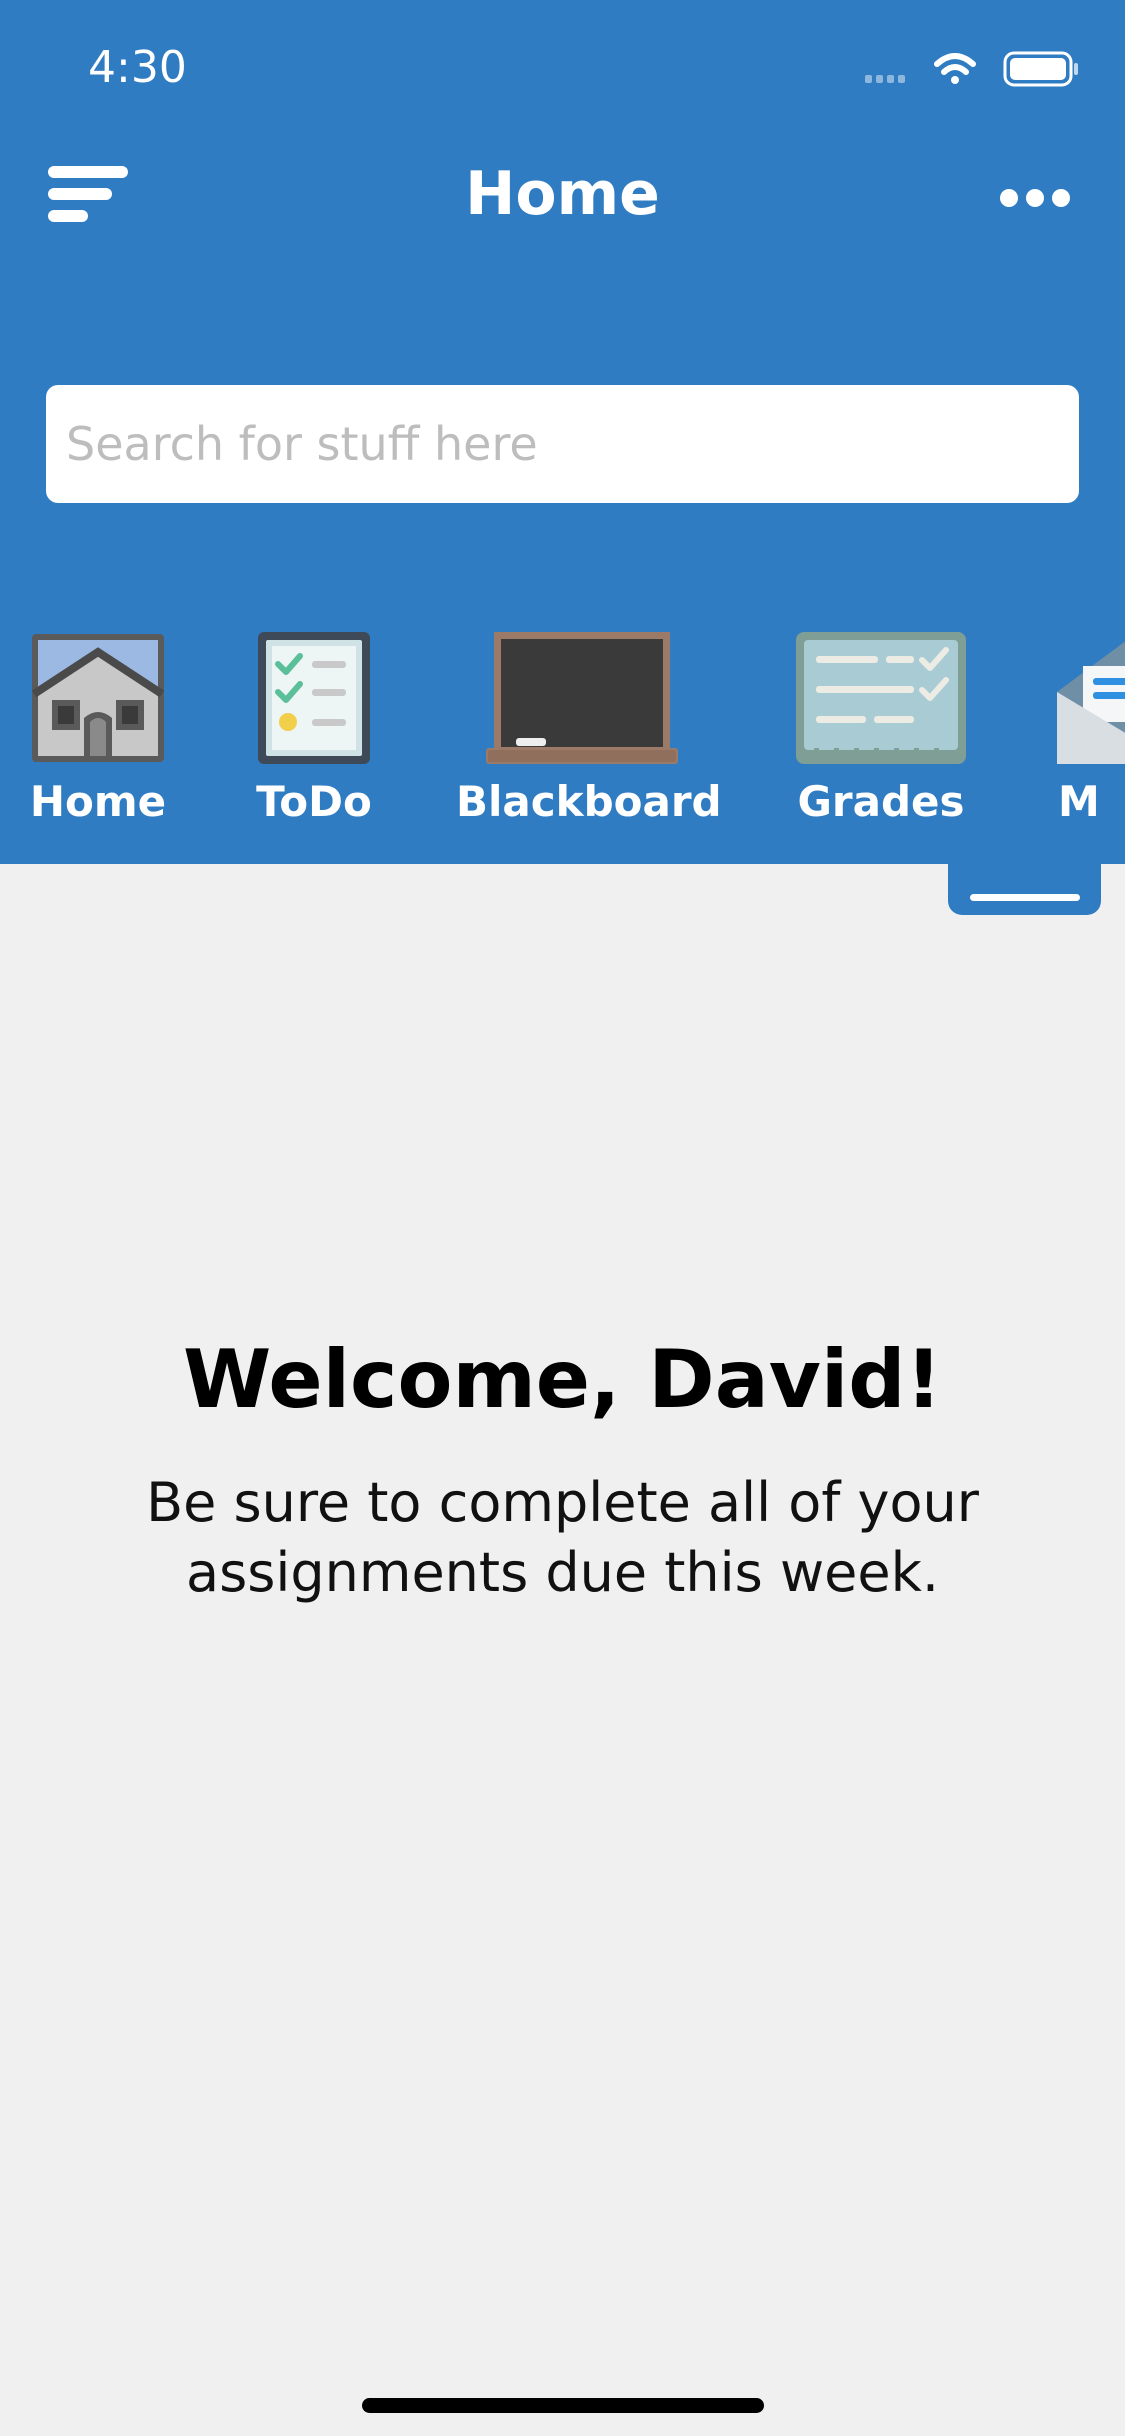  Describe the element at coordinates (1035, 198) in the screenshot. I see `more-dots-icon` at that location.